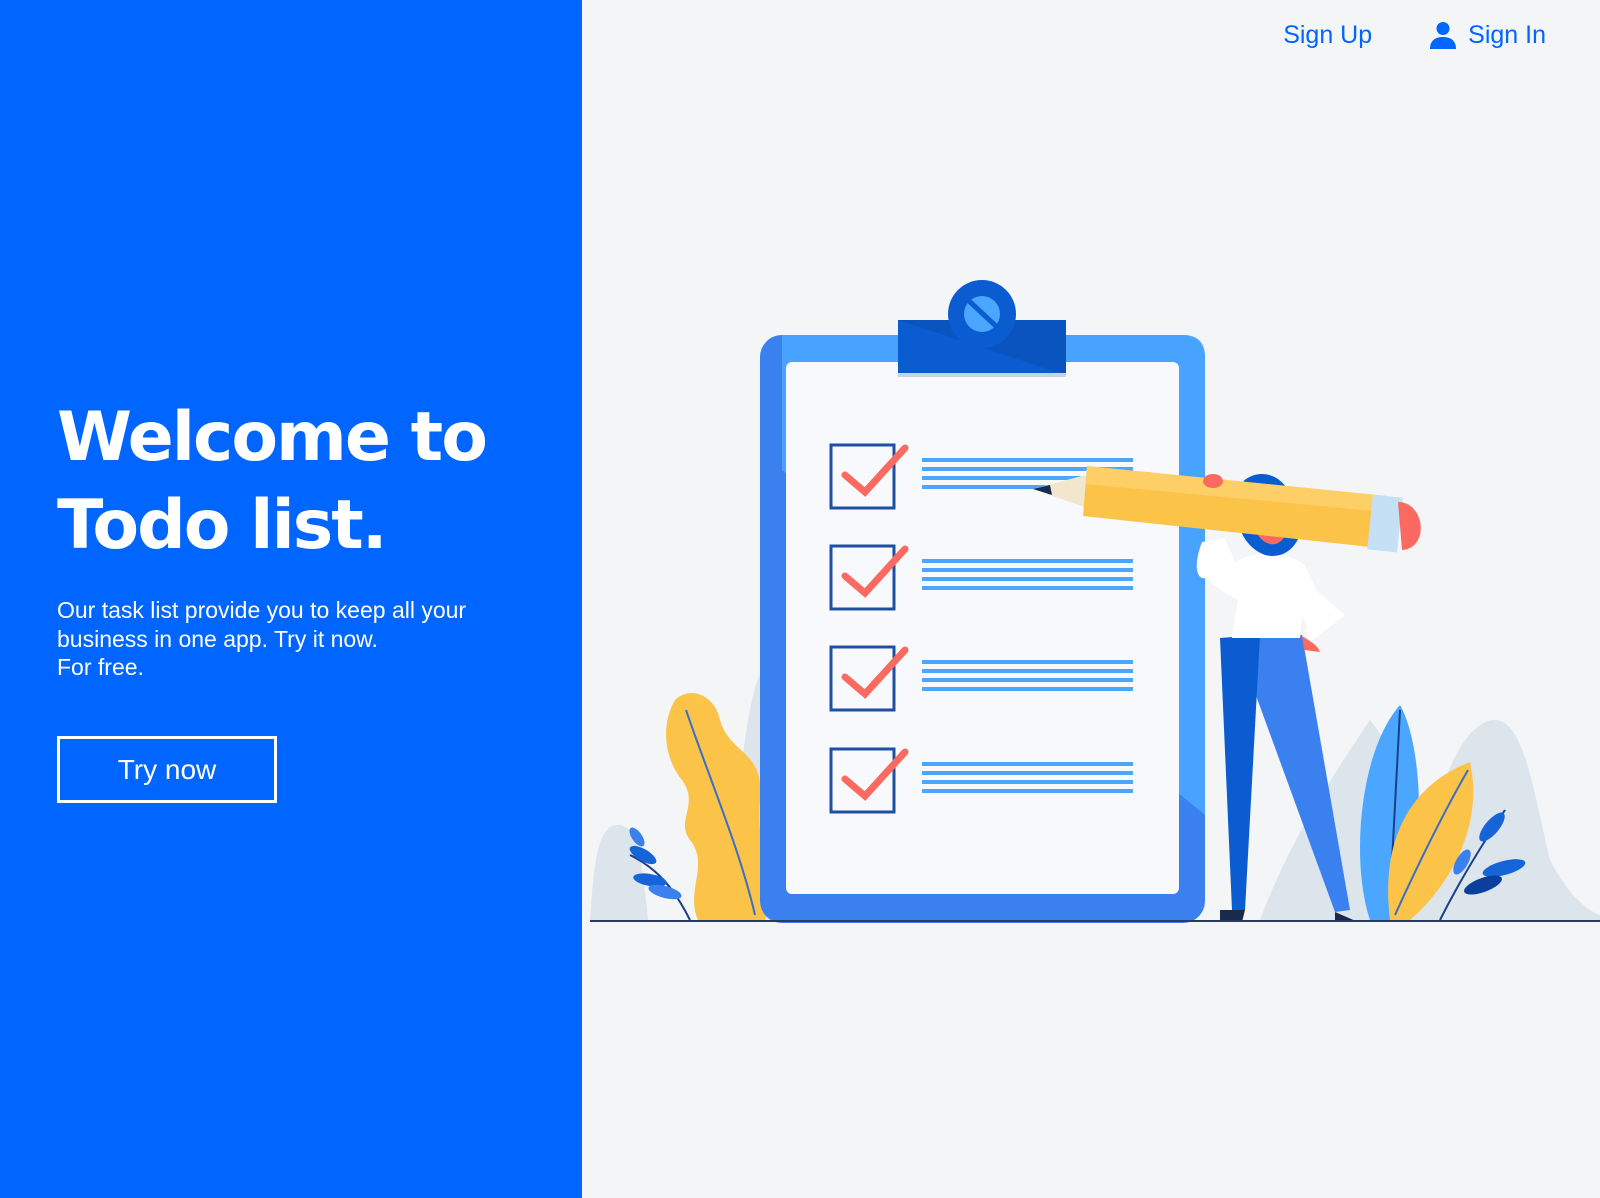 The height and width of the screenshot is (1198, 1600). I want to click on sign-up-link: Sign Up, so click(1327, 35).